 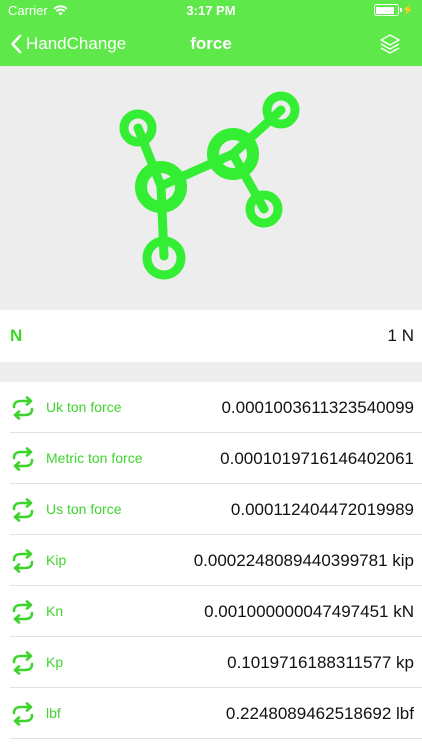 I want to click on base-unit-value: 1 N, so click(x=401, y=336).